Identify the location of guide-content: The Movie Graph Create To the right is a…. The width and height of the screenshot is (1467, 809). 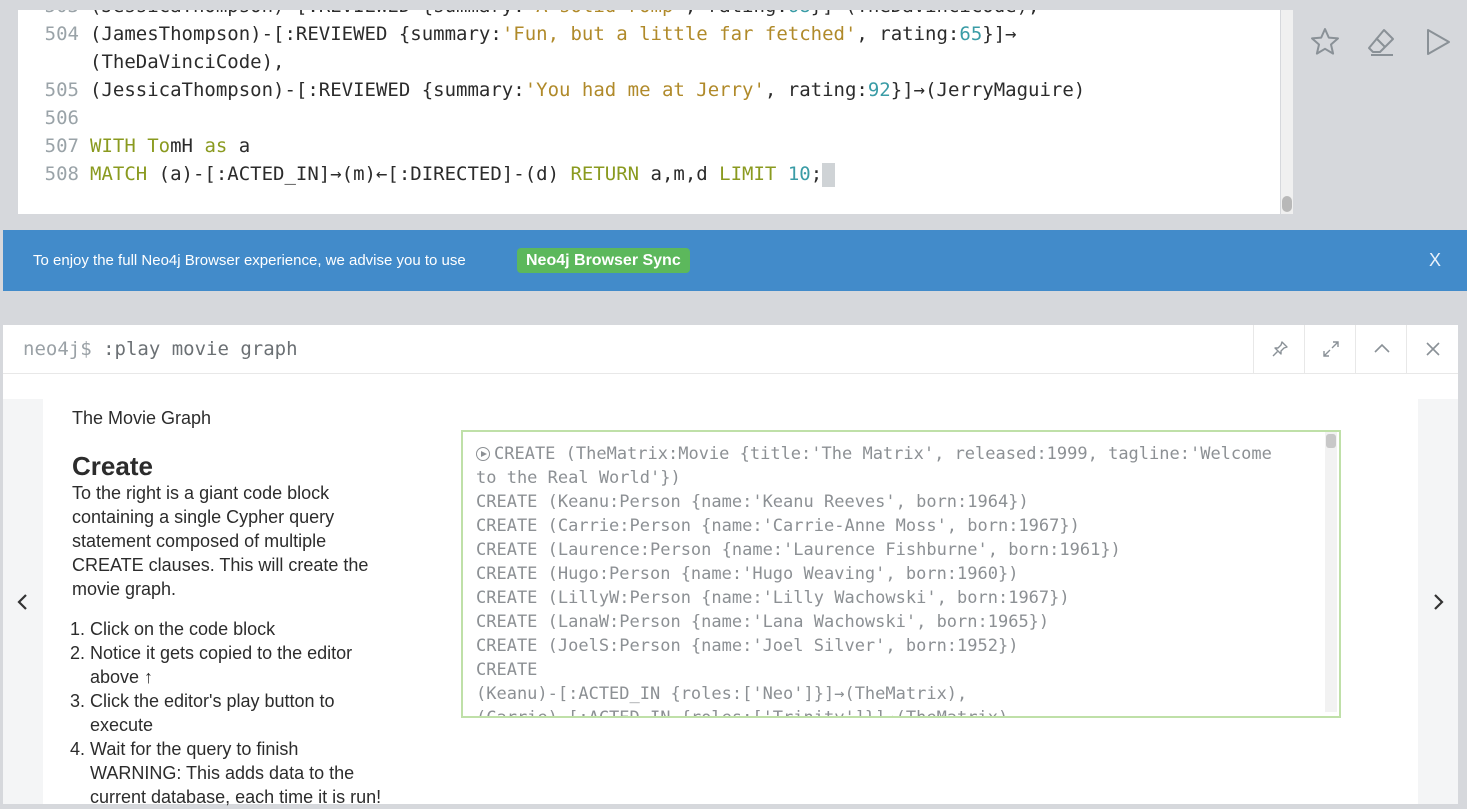
(237, 607).